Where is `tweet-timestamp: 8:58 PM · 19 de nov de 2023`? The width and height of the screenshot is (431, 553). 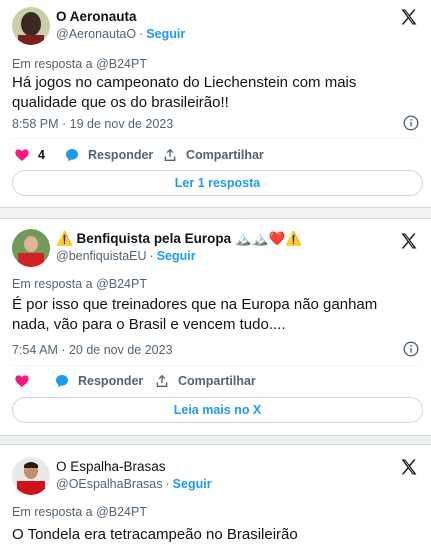
tweet-timestamp: 8:58 PM · 19 de nov de 2023 is located at coordinates (92, 124).